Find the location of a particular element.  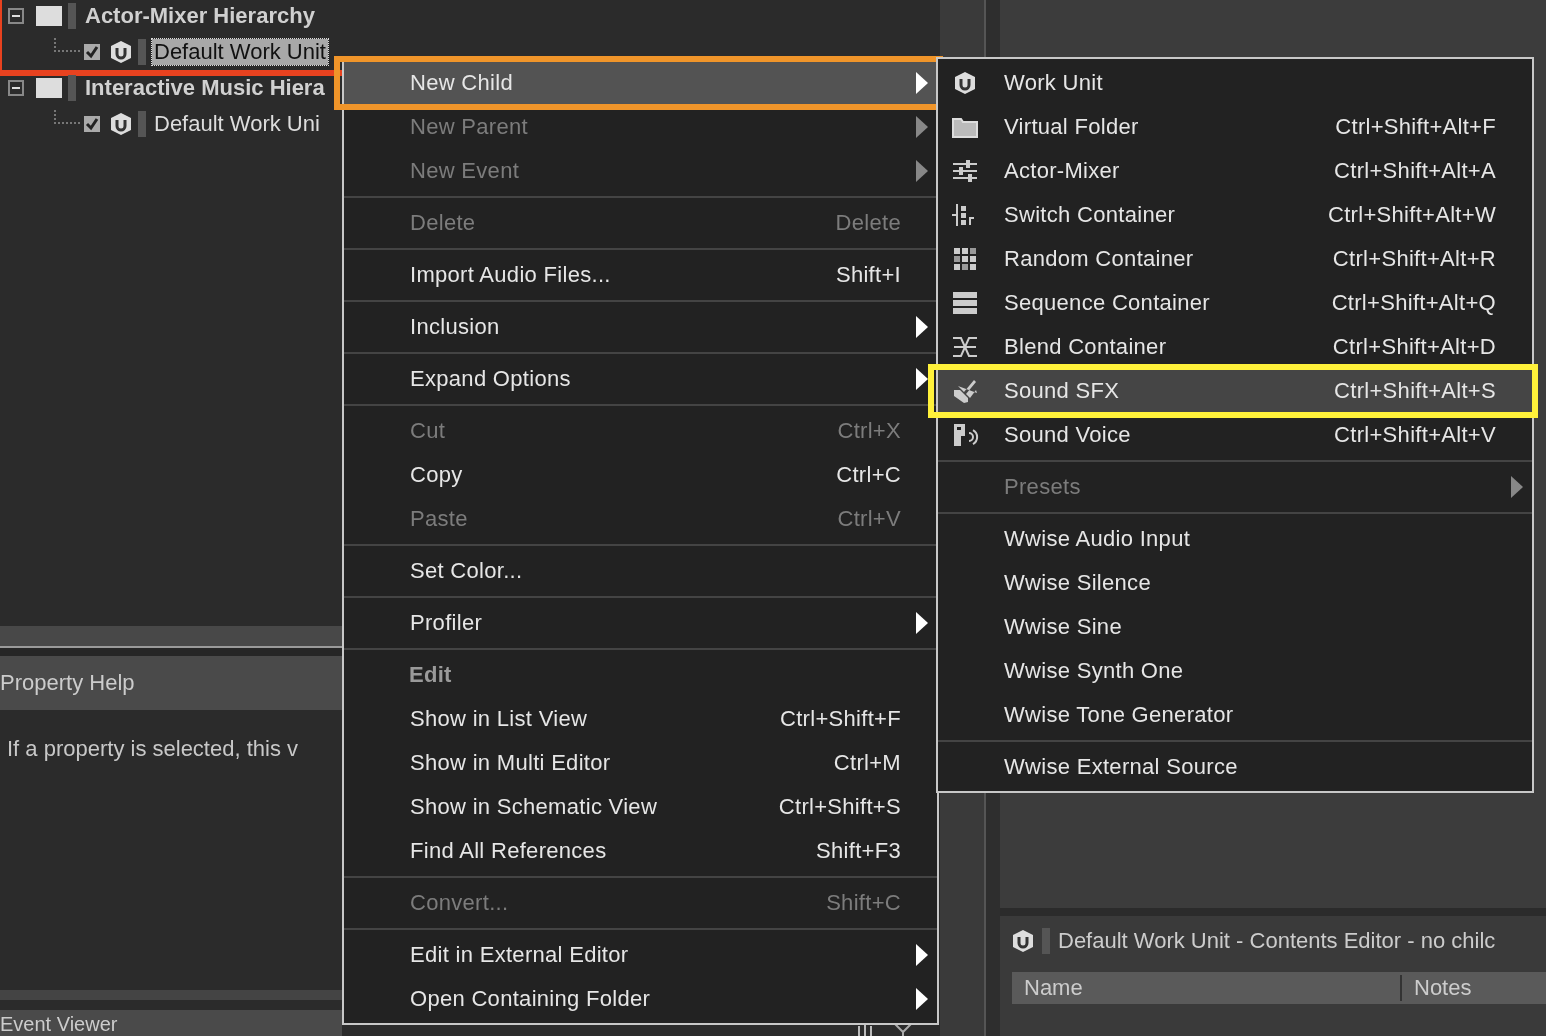

menu-item: Sound Voice Ctrl+Shift+Alt+V is located at coordinates (1235, 435).